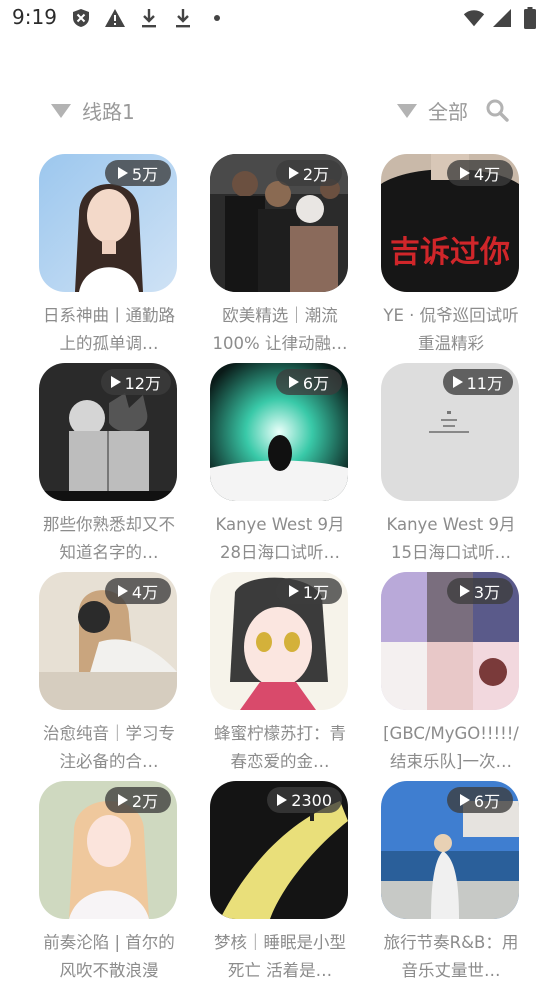 The height and width of the screenshot is (984, 555). What do you see at coordinates (474, 18) in the screenshot?
I see `wifi-icon` at bounding box center [474, 18].